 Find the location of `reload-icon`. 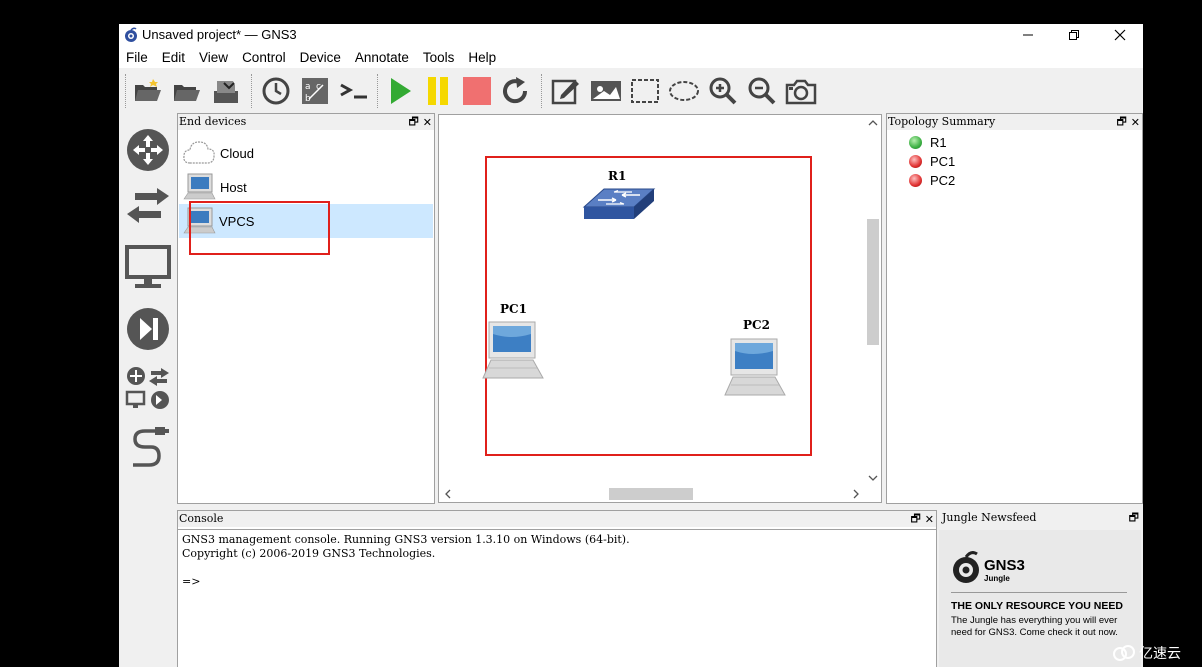

reload-icon is located at coordinates (515, 90).